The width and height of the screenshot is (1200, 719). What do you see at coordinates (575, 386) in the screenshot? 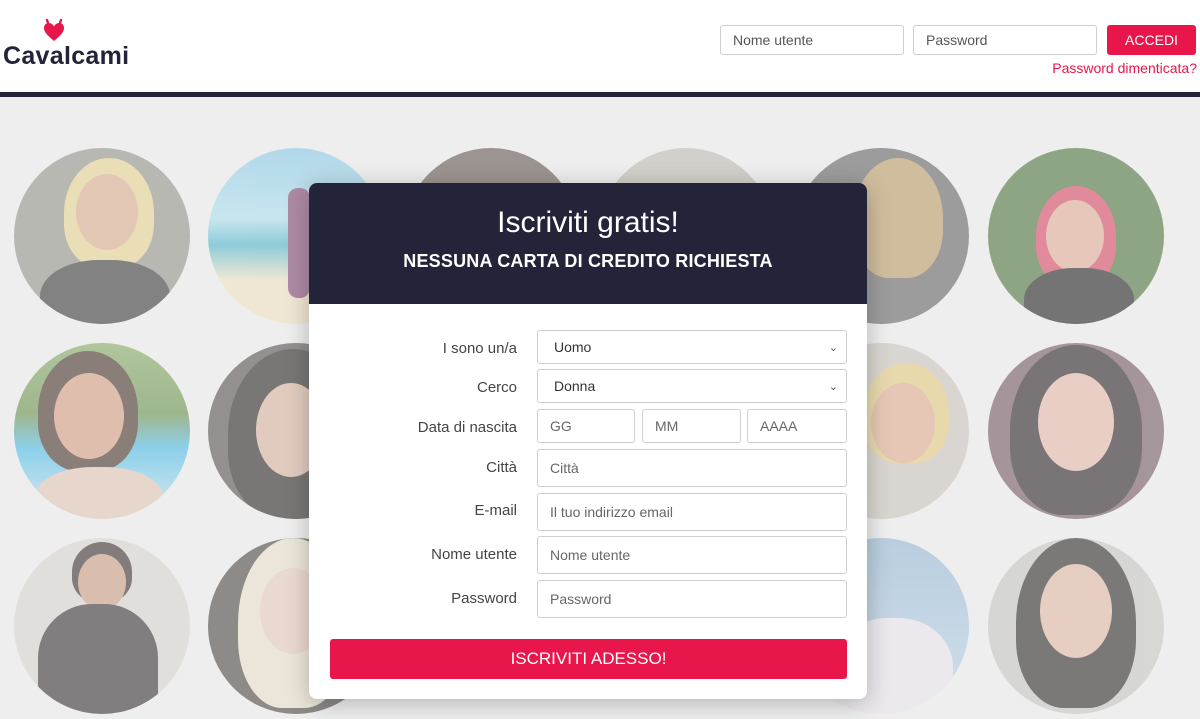
I see `seeking-select-value: Donna` at bounding box center [575, 386].